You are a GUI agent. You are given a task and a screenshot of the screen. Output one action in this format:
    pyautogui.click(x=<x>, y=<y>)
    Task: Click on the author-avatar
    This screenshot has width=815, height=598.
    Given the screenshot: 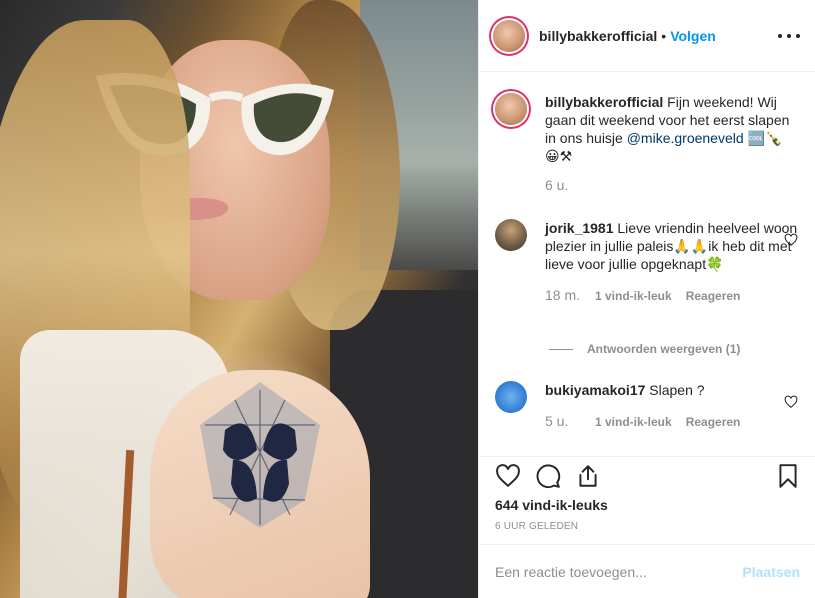 What is the action you would take?
    pyautogui.click(x=509, y=35)
    